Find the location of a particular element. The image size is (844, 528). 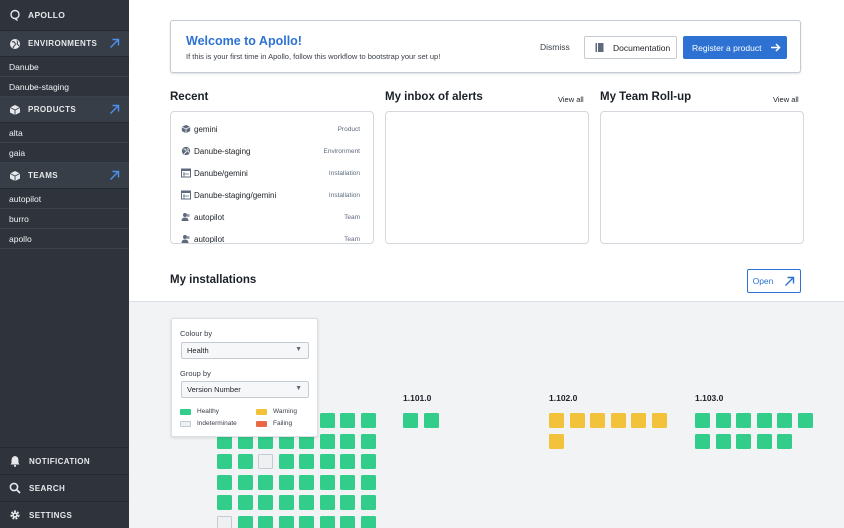

installations-title: My installations is located at coordinates (213, 280).